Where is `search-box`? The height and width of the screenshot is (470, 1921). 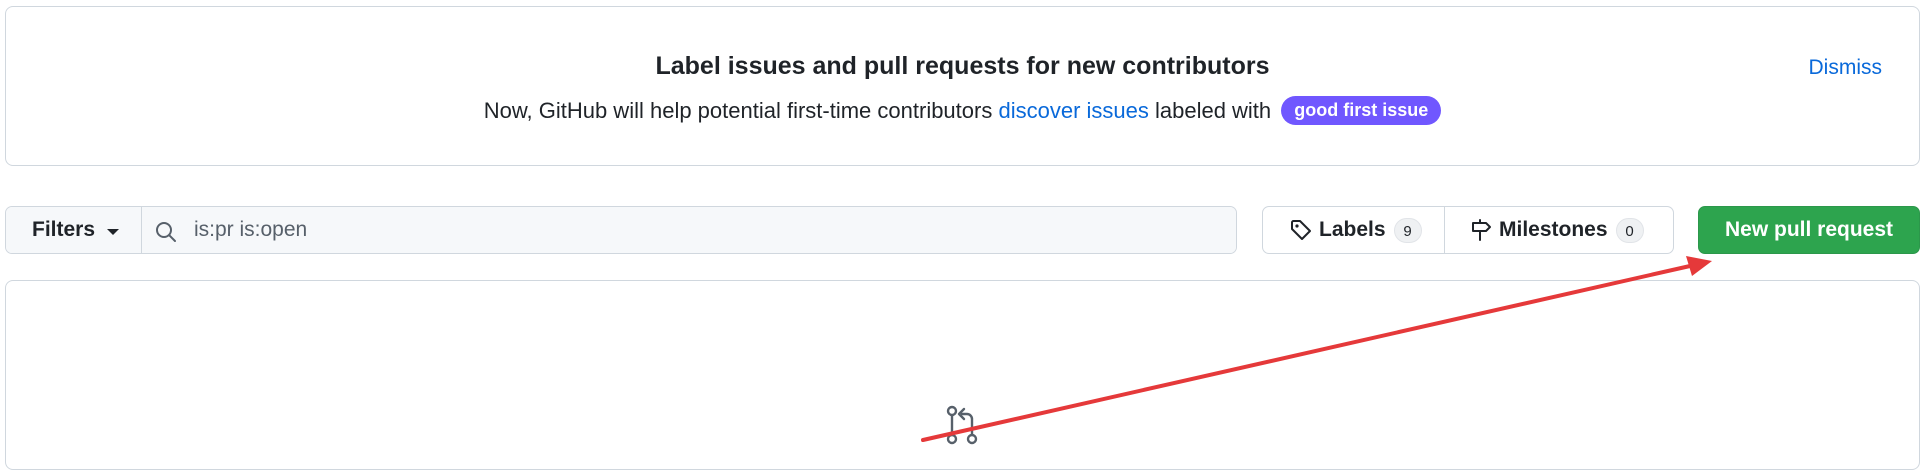 search-box is located at coordinates (689, 230).